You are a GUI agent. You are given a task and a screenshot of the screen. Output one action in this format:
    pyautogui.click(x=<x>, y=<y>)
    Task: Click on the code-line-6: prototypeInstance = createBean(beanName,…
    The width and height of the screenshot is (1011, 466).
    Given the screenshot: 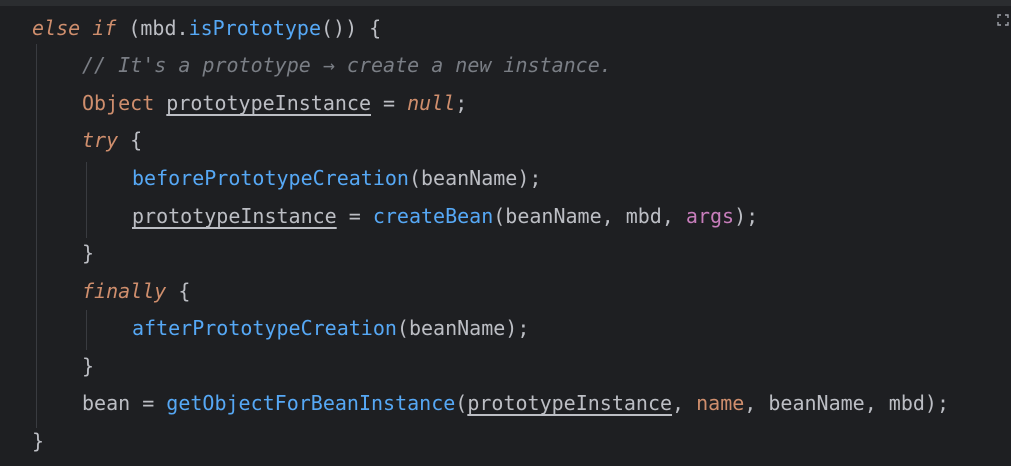 What is the action you would take?
    pyautogui.click(x=445, y=216)
    